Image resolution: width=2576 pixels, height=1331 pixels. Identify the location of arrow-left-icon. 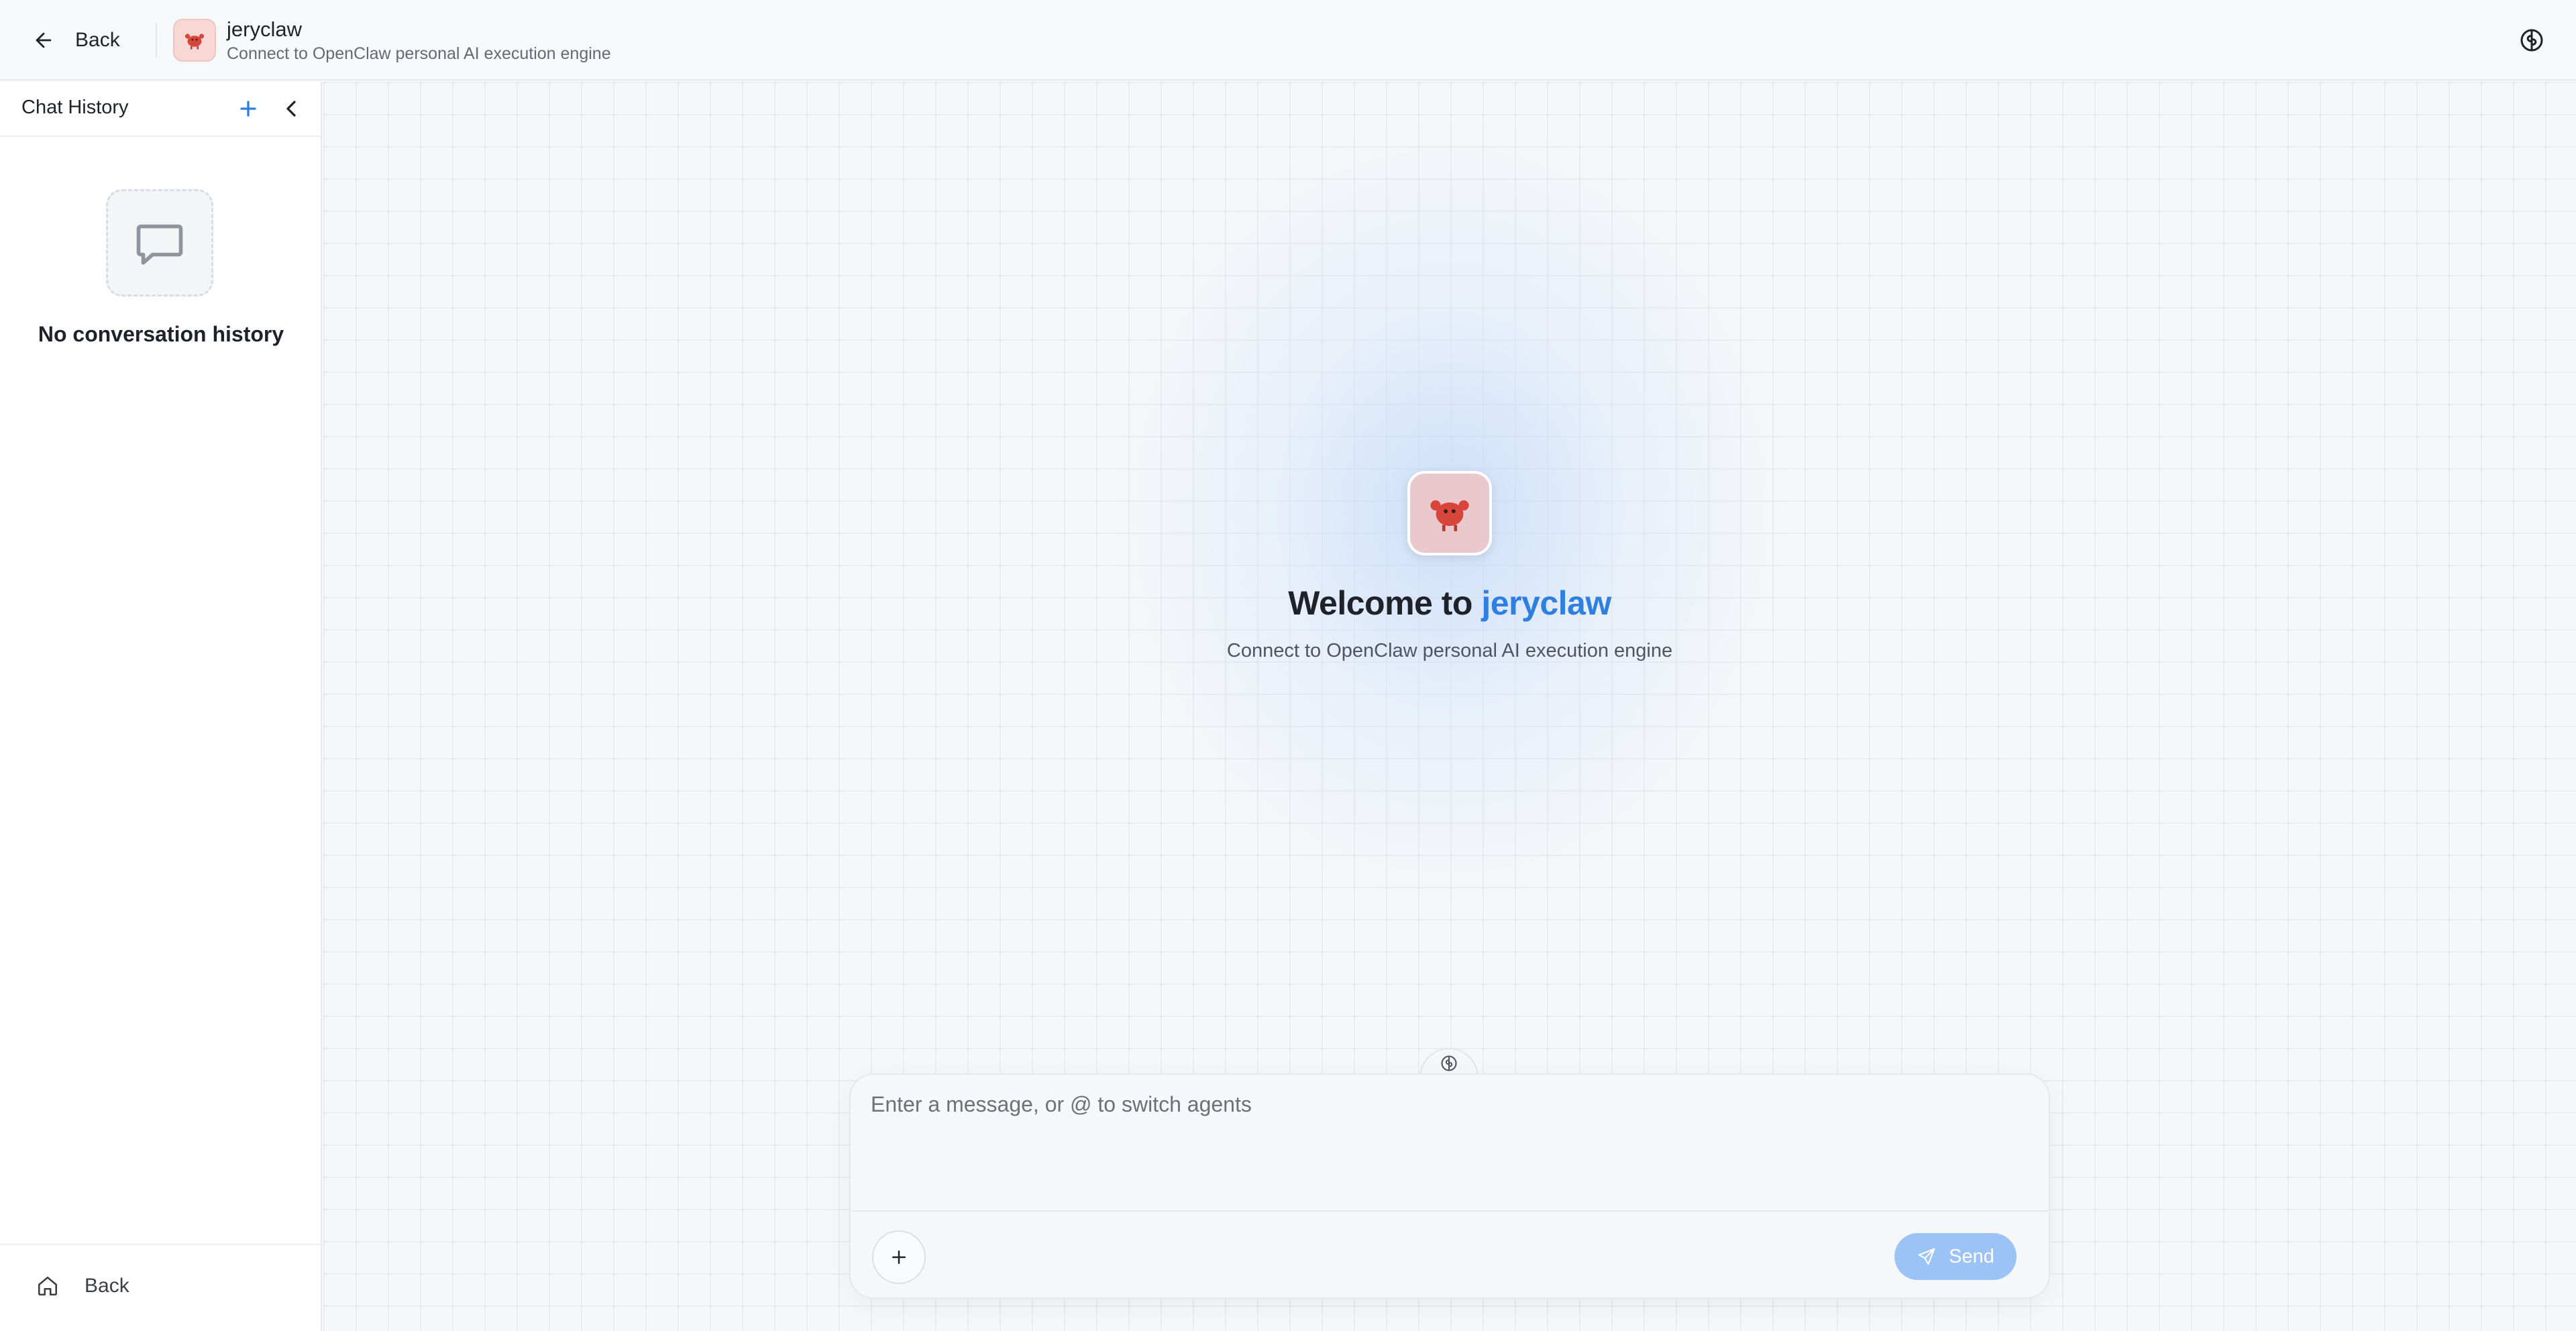
(44, 40).